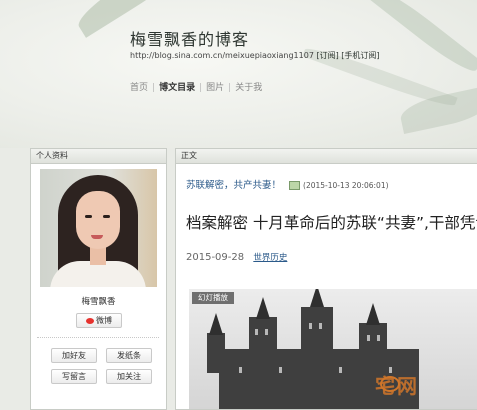 The width and height of the screenshot is (477, 410). I want to click on post-meta: 2015-09-28 世界历史, so click(236, 257).